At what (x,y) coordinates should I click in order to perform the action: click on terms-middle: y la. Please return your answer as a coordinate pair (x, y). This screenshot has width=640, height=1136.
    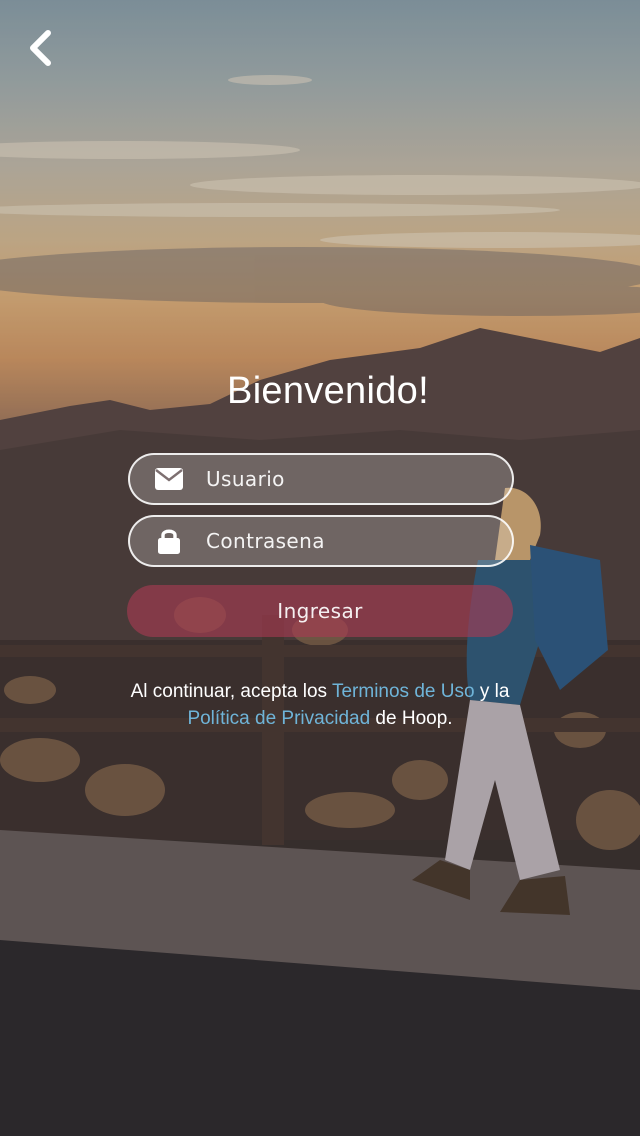
    Looking at the image, I should click on (492, 691).